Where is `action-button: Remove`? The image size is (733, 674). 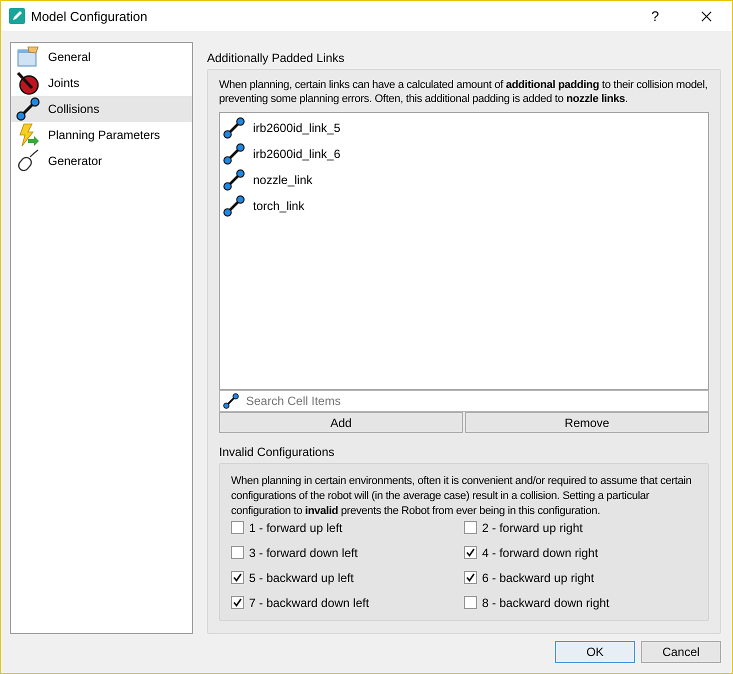 action-button: Remove is located at coordinates (587, 422).